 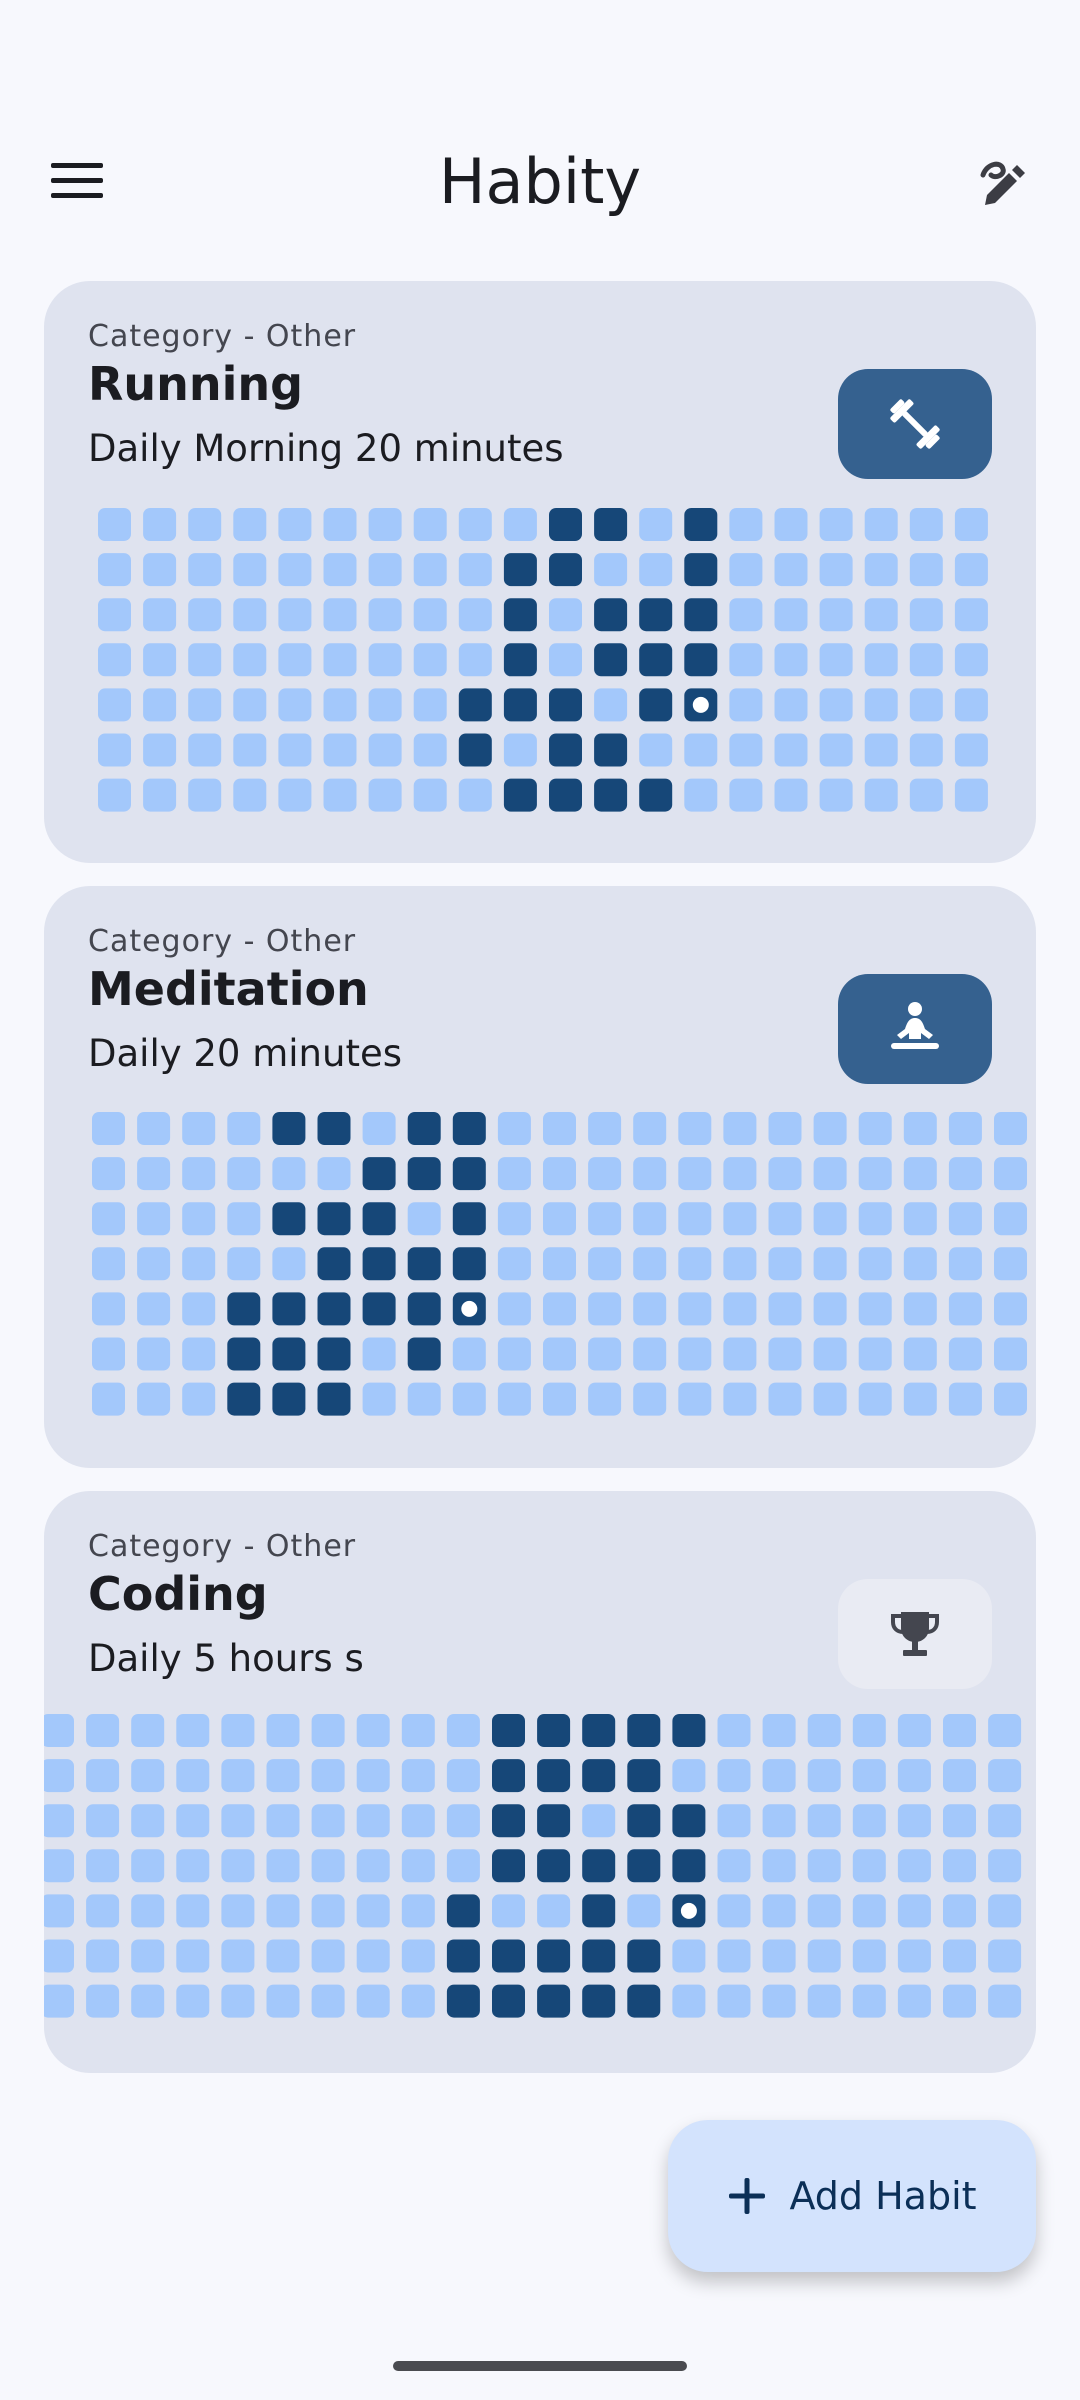 I want to click on add-habit-button: Add Habit, so click(x=852, y=2196).